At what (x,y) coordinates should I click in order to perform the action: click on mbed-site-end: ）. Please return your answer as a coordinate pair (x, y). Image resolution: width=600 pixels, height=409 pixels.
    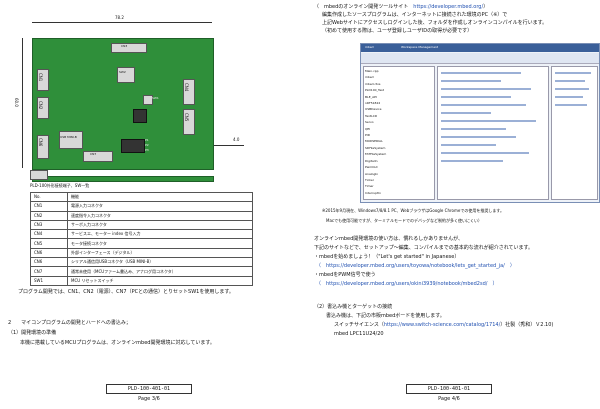
    Looking at the image, I should click on (486, 7).